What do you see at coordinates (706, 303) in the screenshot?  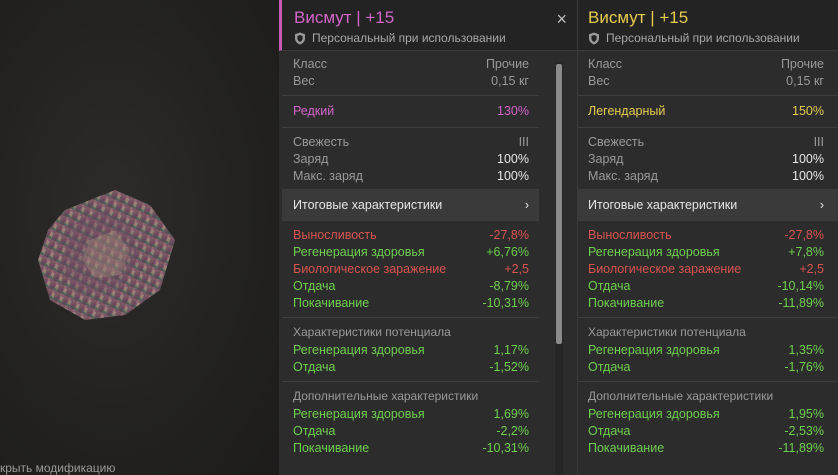 I see `stat-row: Покачивание -11,89%` at bounding box center [706, 303].